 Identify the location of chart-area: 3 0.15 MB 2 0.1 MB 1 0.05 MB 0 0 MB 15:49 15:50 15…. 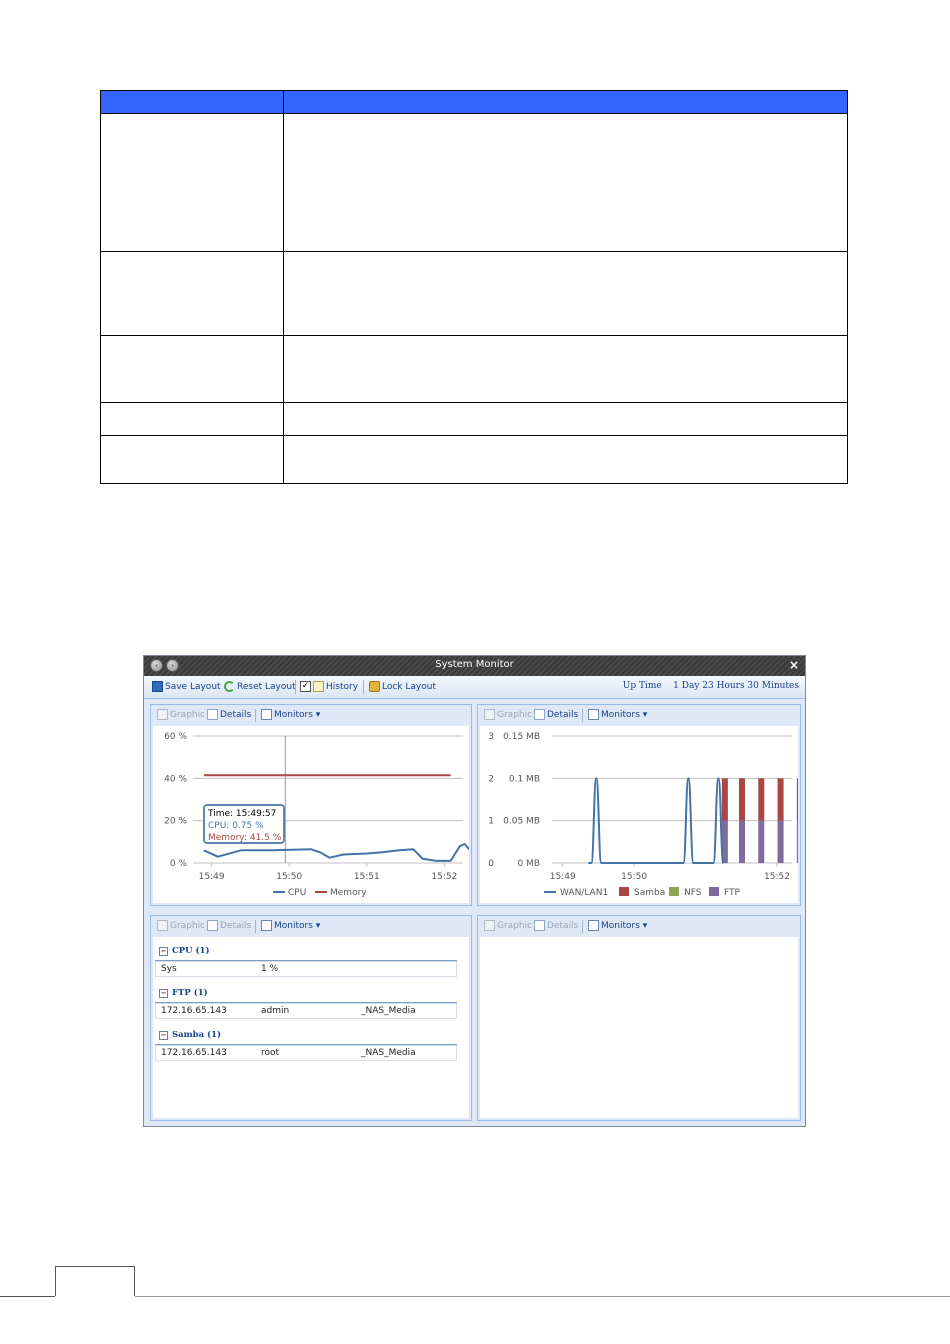
(677, 814).